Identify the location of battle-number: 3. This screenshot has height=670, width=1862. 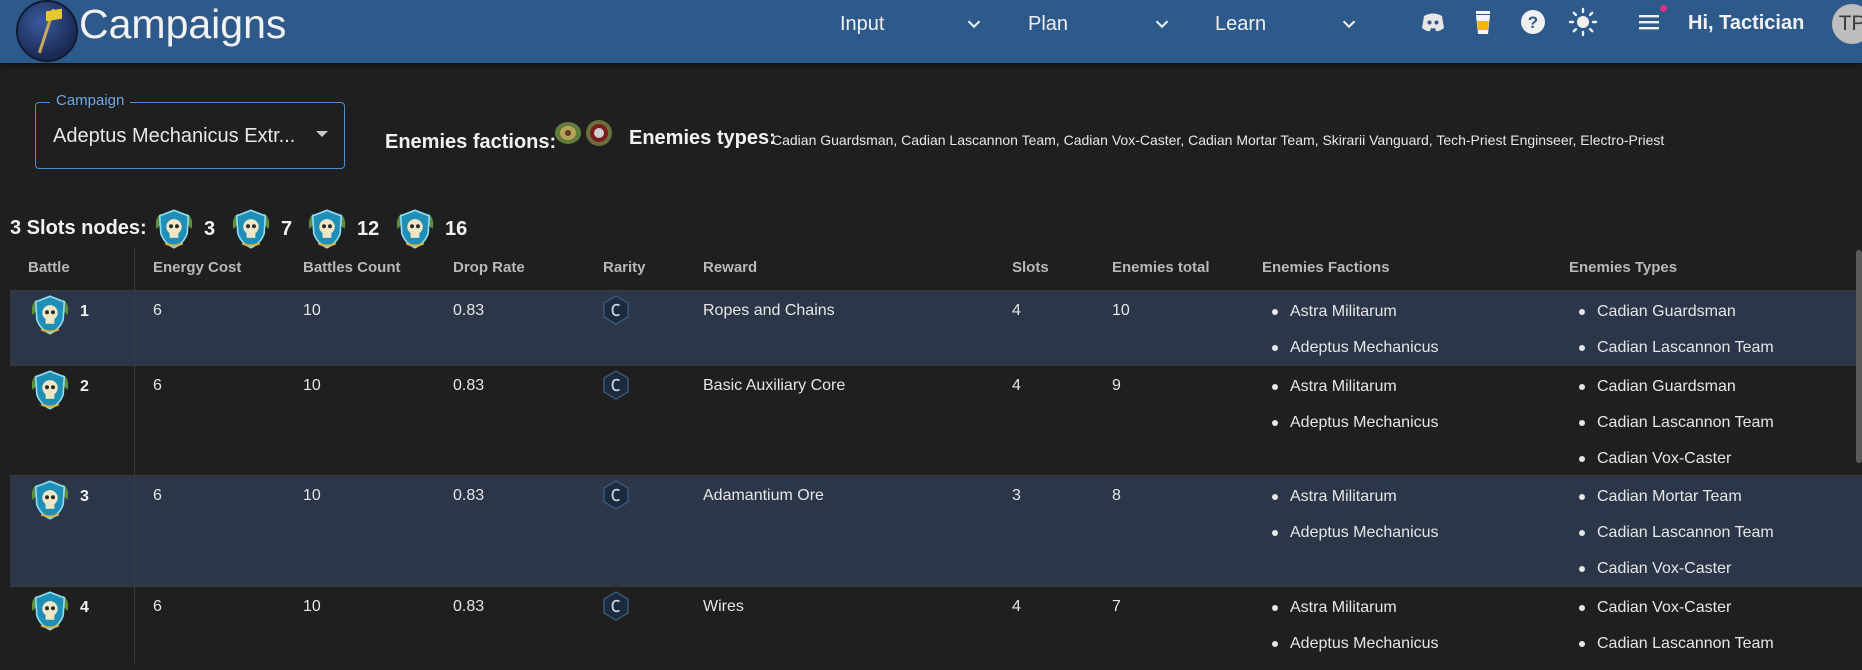
(84, 496).